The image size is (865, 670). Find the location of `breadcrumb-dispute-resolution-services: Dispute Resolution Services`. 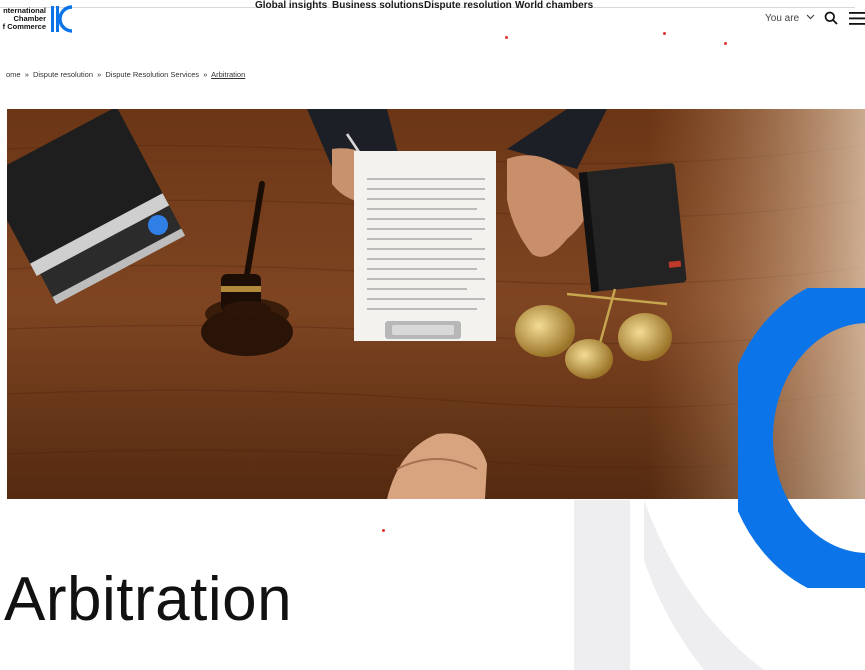

breadcrumb-dispute-resolution-services: Dispute Resolution Services is located at coordinates (152, 74).